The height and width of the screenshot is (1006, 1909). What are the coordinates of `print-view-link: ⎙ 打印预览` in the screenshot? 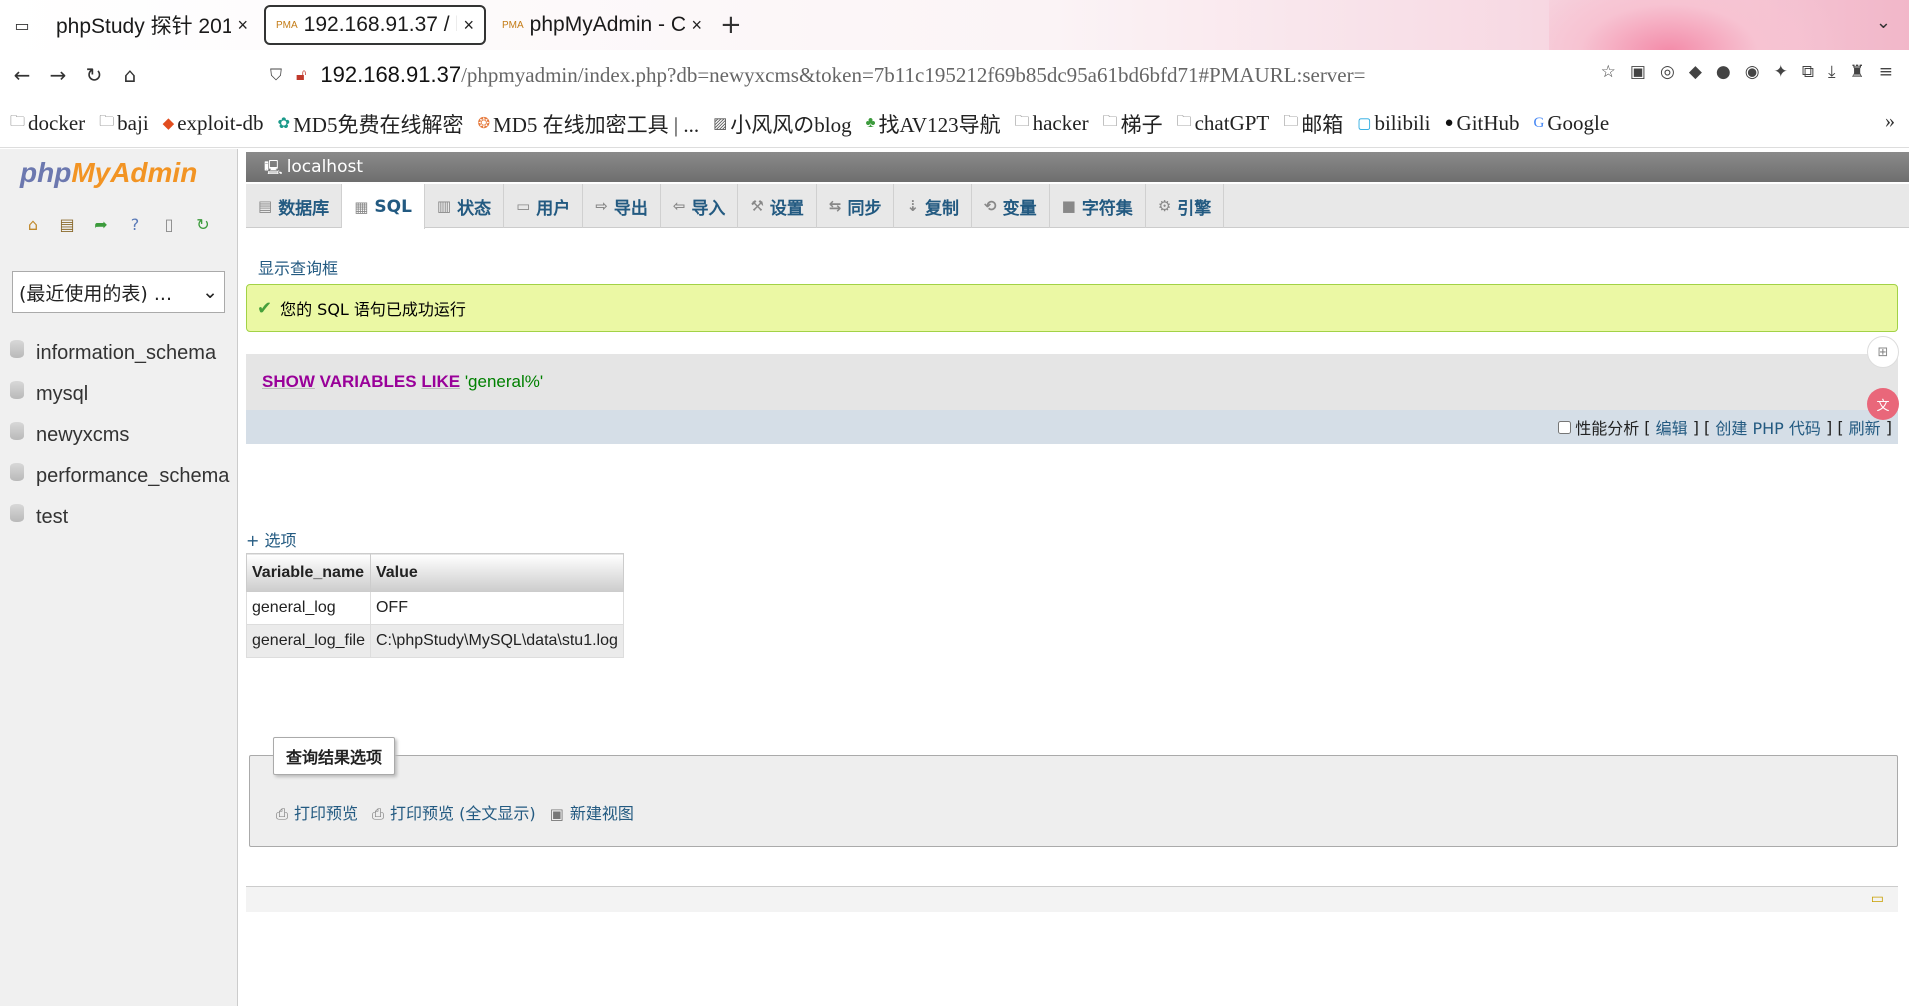 It's located at (317, 812).